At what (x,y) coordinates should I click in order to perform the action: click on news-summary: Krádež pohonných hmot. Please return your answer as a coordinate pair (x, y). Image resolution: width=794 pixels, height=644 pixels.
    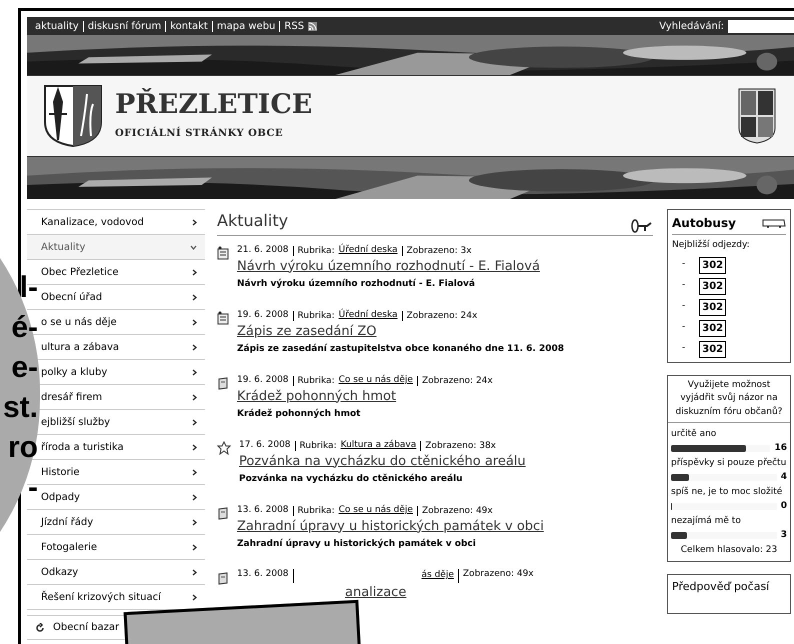
    Looking at the image, I should click on (299, 414).